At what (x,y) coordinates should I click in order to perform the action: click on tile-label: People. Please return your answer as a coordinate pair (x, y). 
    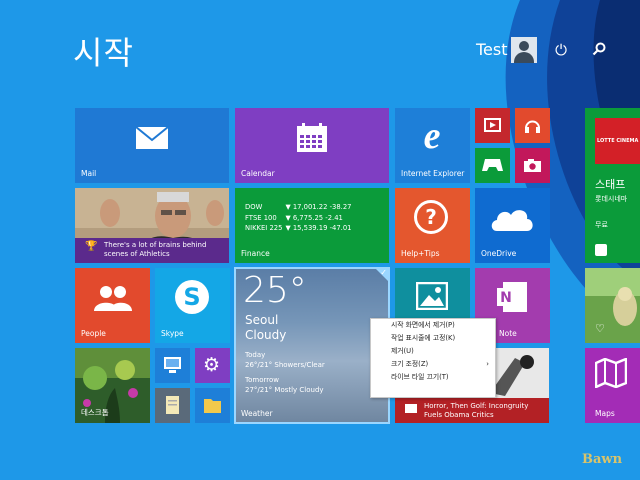
    Looking at the image, I should click on (93, 333).